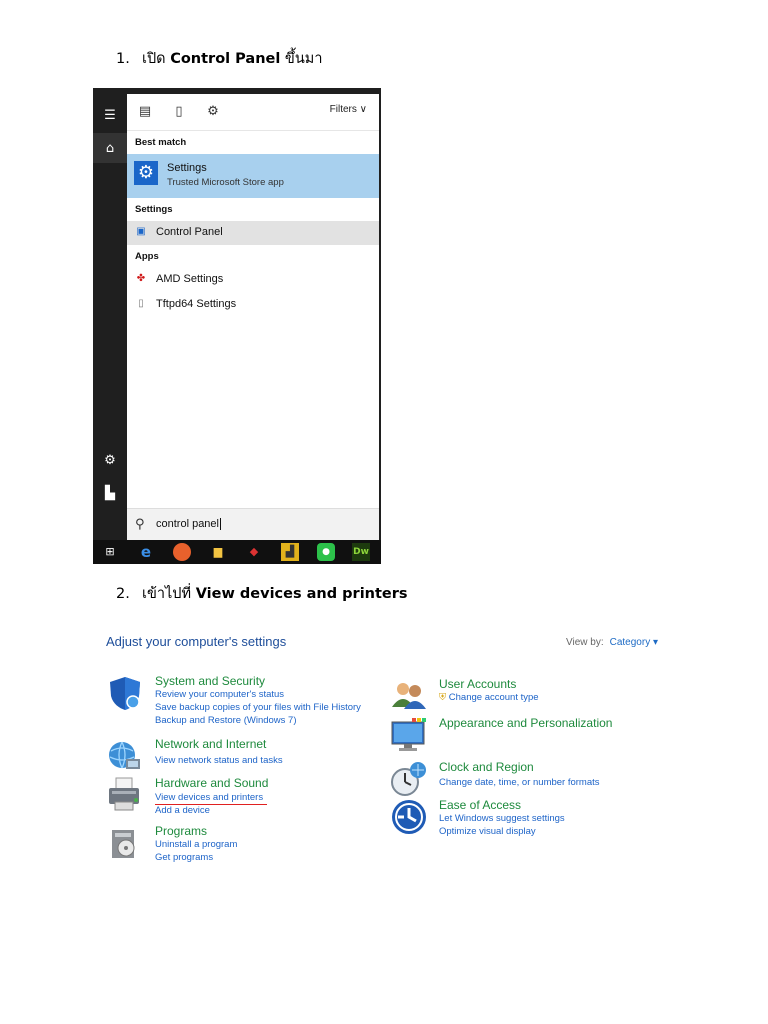 The height and width of the screenshot is (1024, 768). I want to click on users-icon, so click(409, 696).